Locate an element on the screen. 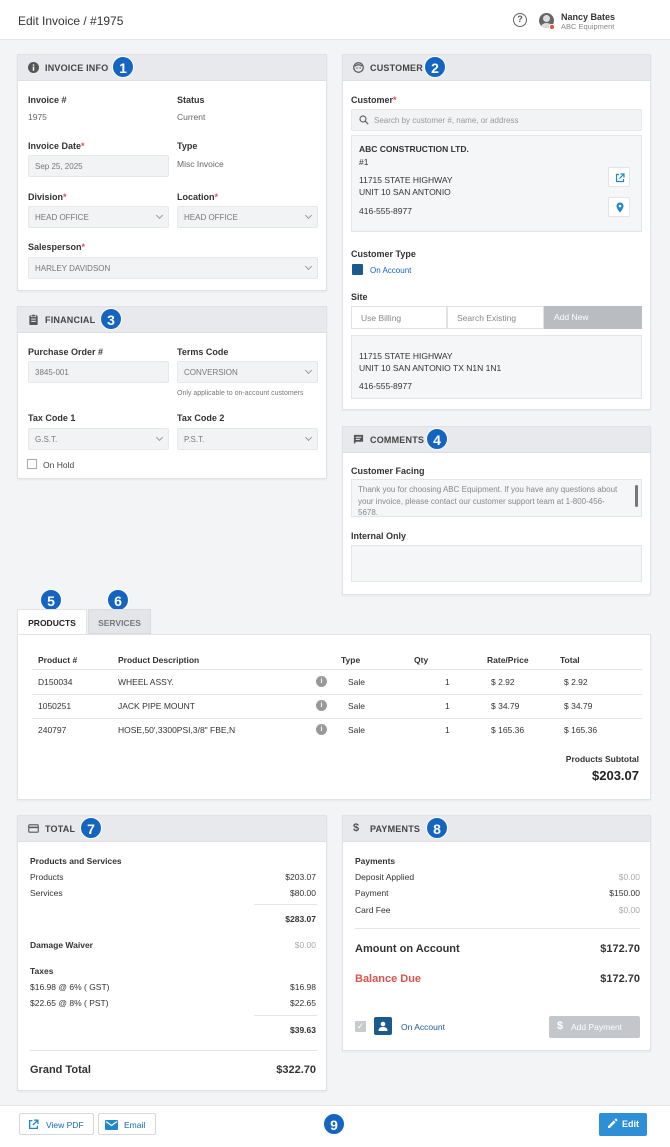 The image size is (670, 1147). user-name: Nancy Bates is located at coordinates (588, 17).